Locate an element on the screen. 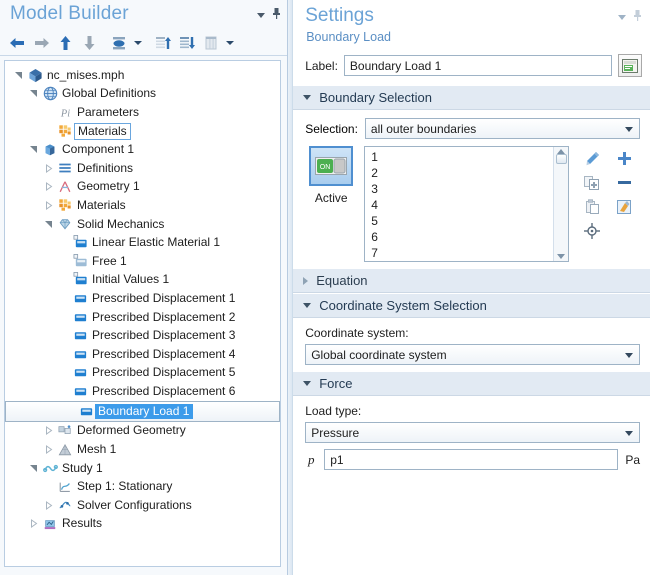 The height and width of the screenshot is (575, 650). boundary-selection-header: Boundary Selection is located at coordinates (471, 97).